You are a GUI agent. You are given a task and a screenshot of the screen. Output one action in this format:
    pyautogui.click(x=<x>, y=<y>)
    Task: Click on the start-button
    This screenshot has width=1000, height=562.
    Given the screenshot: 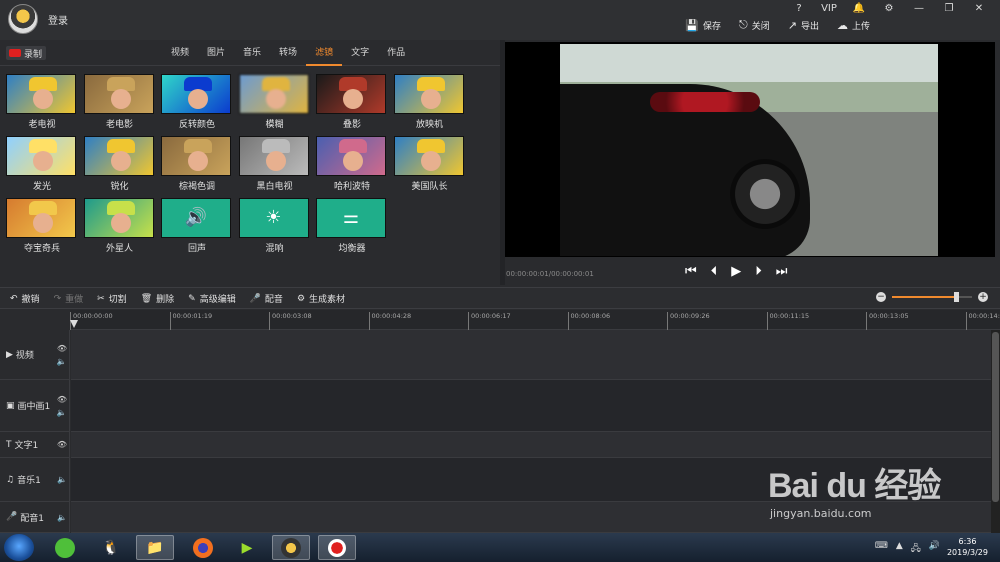 What is the action you would take?
    pyautogui.click(x=19, y=547)
    